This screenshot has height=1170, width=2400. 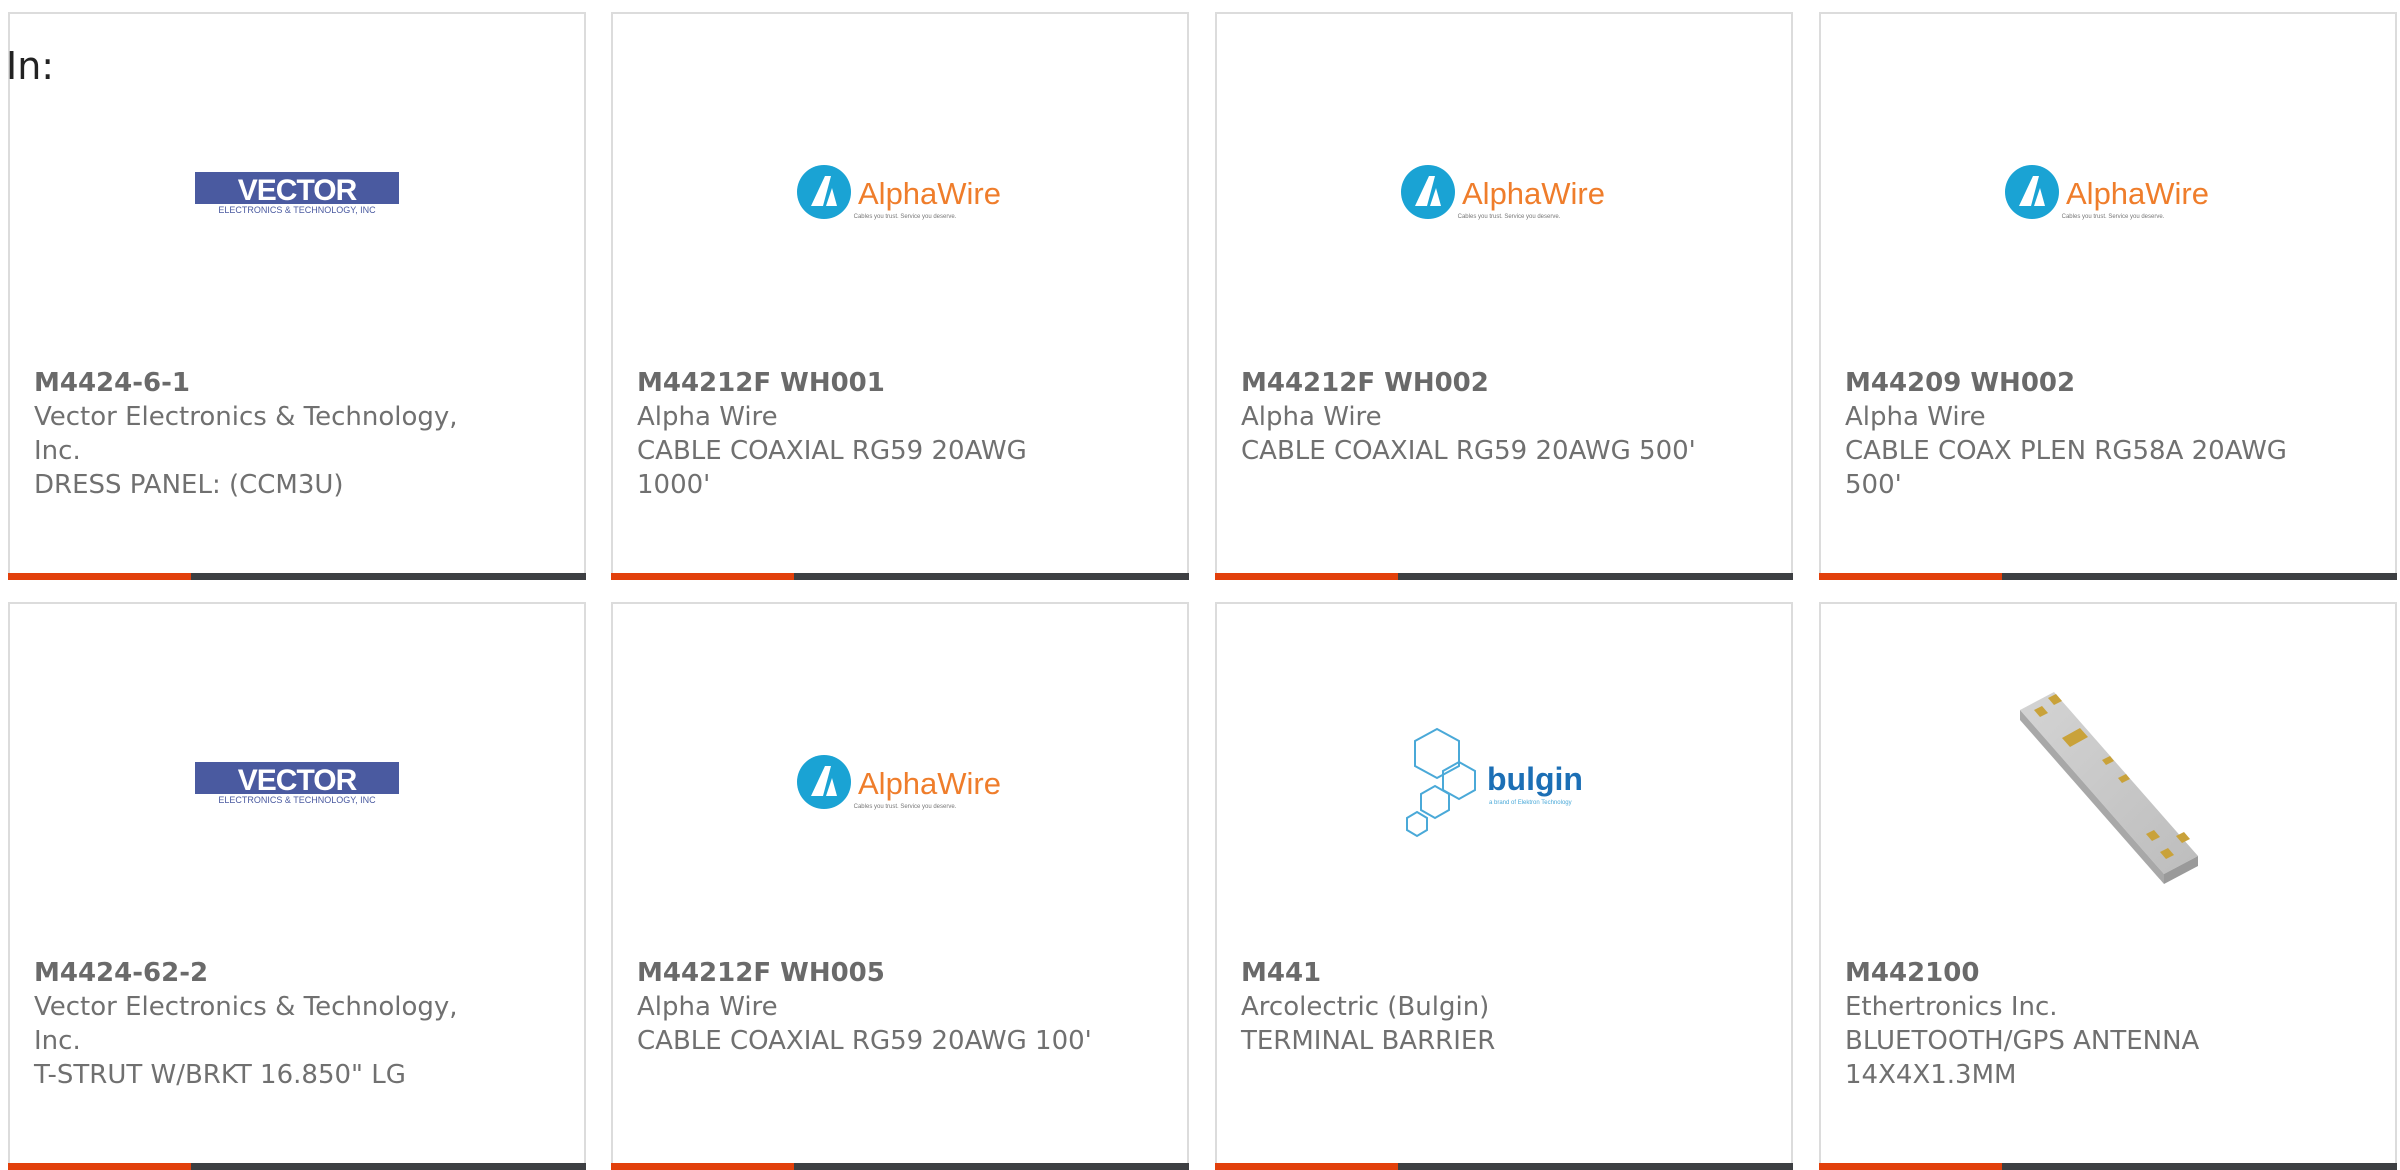 What do you see at coordinates (1365, 1007) in the screenshot?
I see `manufacturer: Arcolectric (Bulgin)` at bounding box center [1365, 1007].